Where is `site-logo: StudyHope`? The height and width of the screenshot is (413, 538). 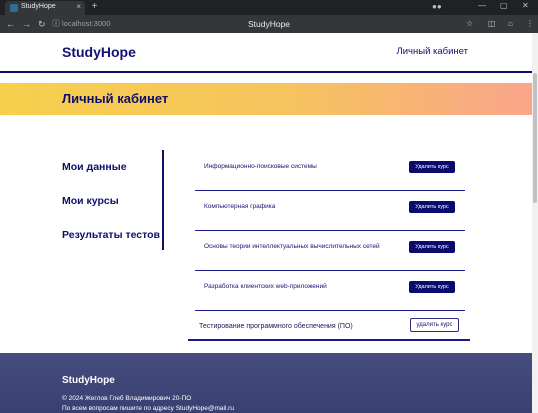 site-logo: StudyHope is located at coordinates (99, 52).